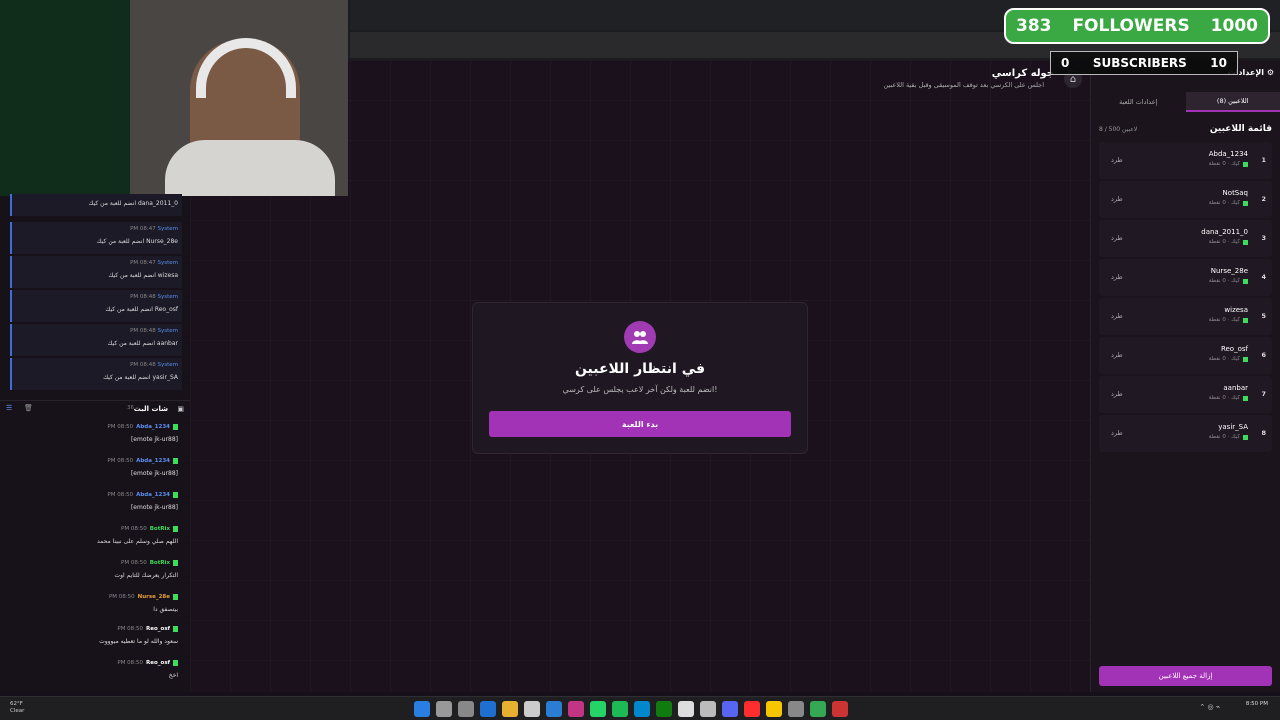  I want to click on player-row: 2 NotSaq كيك · 0 نقطة طرد, so click(1185, 199).